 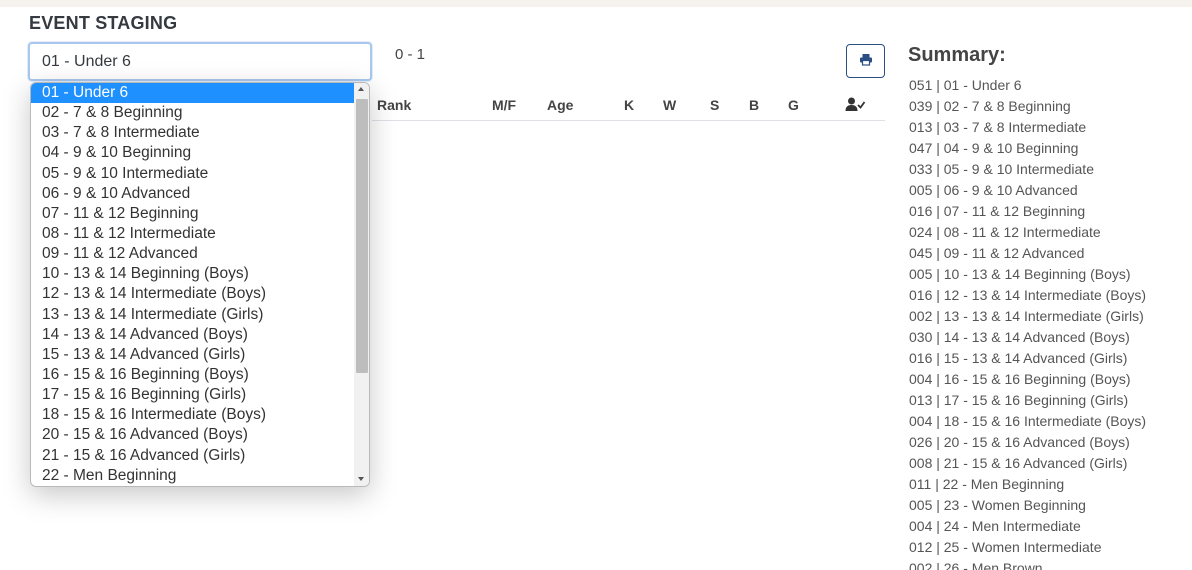 I want to click on event-option: 05 - 9 & 10 Intermediate, so click(x=192, y=174).